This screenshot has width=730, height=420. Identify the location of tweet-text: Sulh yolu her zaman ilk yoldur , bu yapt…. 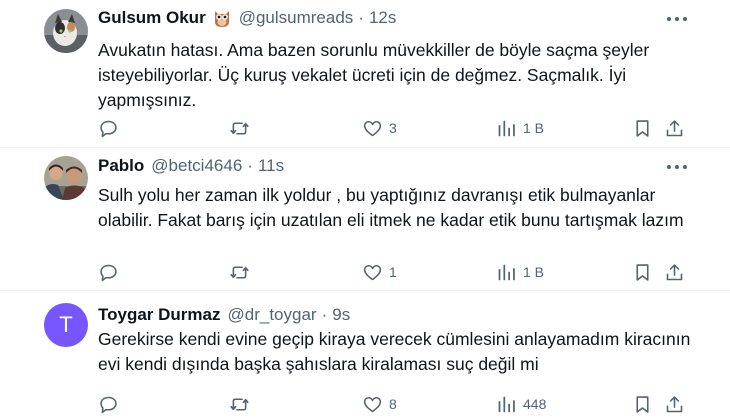
(398, 208).